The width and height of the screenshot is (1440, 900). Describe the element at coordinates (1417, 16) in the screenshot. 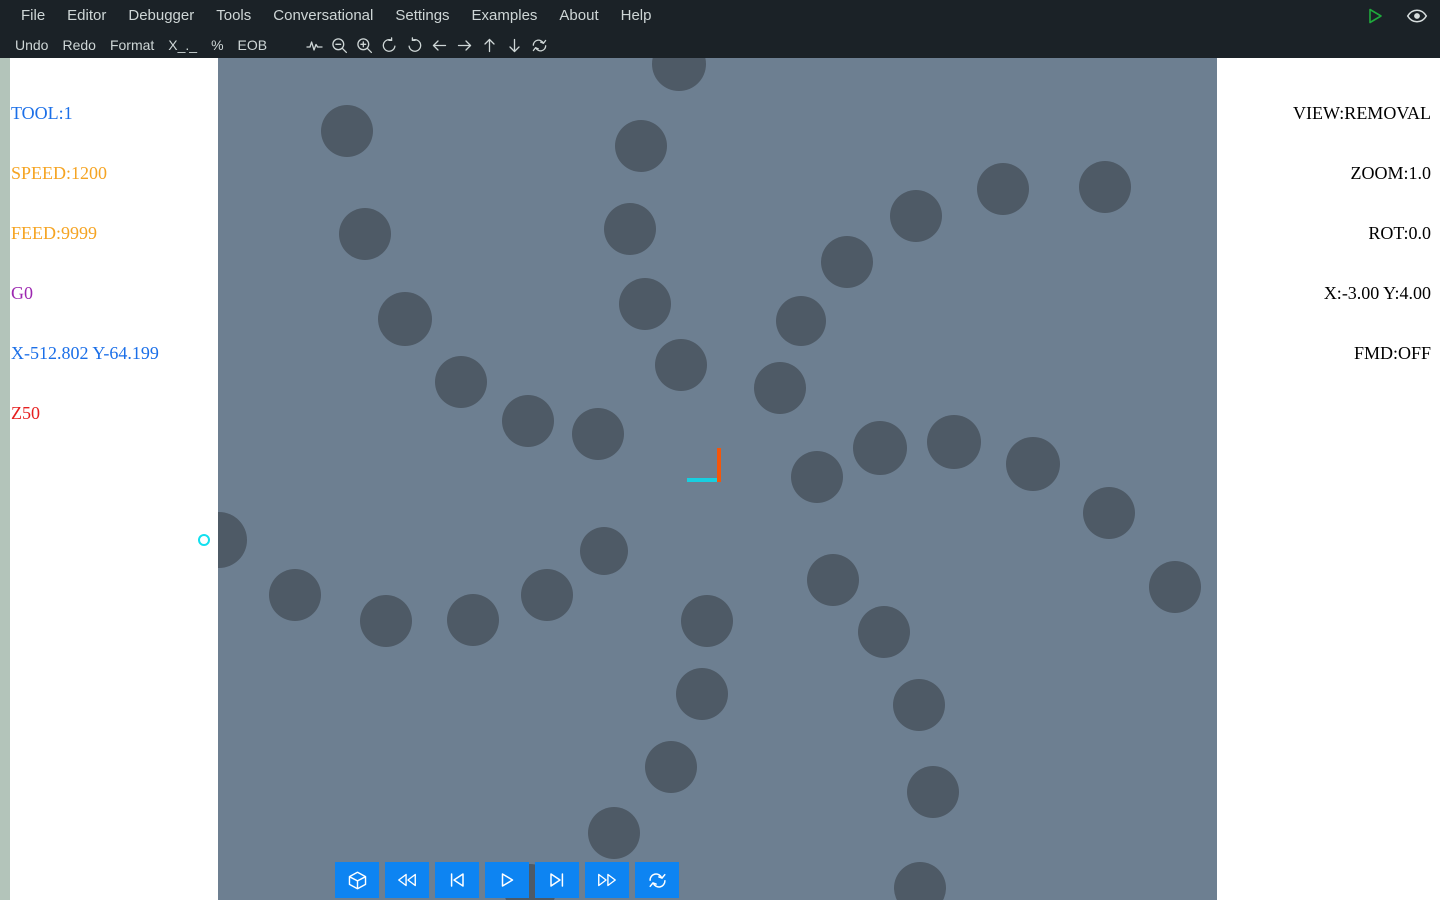

I see `eye-icon` at that location.